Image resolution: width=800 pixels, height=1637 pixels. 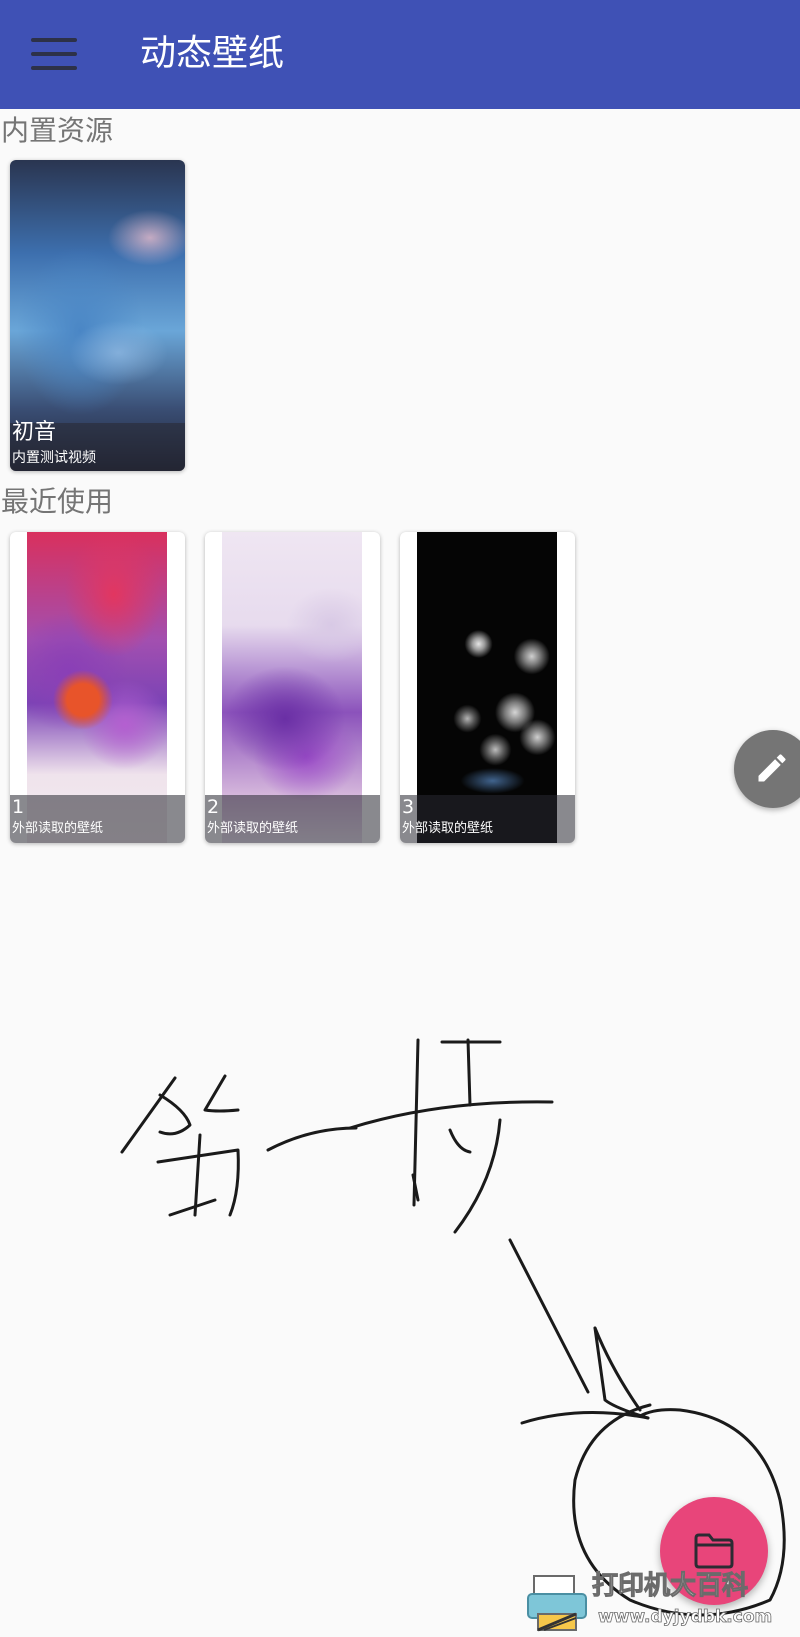 What do you see at coordinates (97, 315) in the screenshot?
I see `wallpaper-card-builtin-1: 初音 内置测试视频` at bounding box center [97, 315].